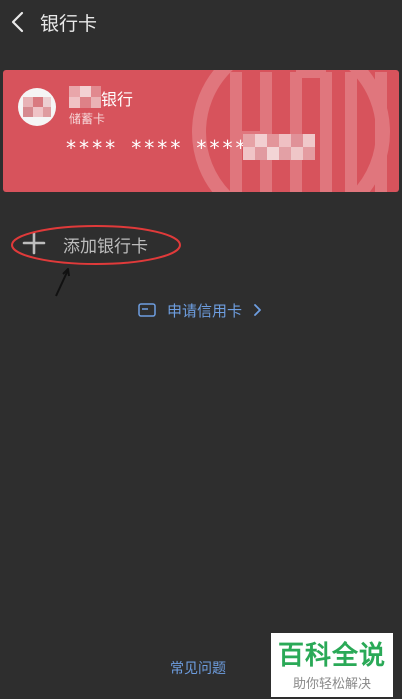 The image size is (402, 699). Describe the element at coordinates (85, 97) in the screenshot. I see `bank-name-mosaic` at that location.